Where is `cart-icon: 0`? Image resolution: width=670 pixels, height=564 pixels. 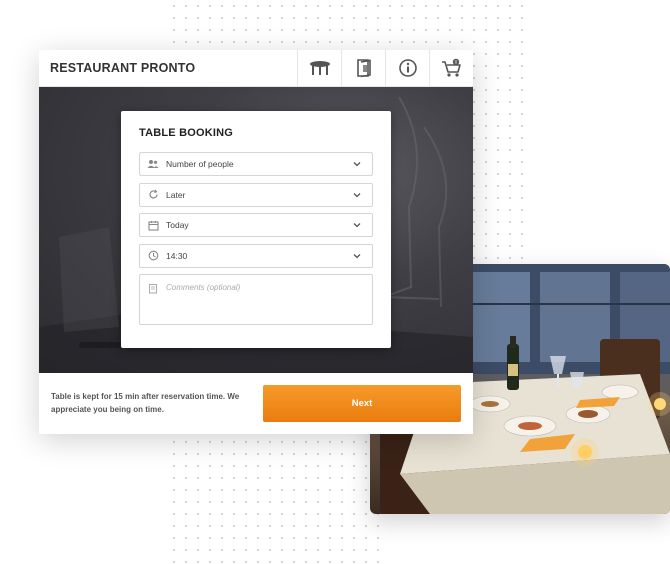 cart-icon: 0 is located at coordinates (451, 67).